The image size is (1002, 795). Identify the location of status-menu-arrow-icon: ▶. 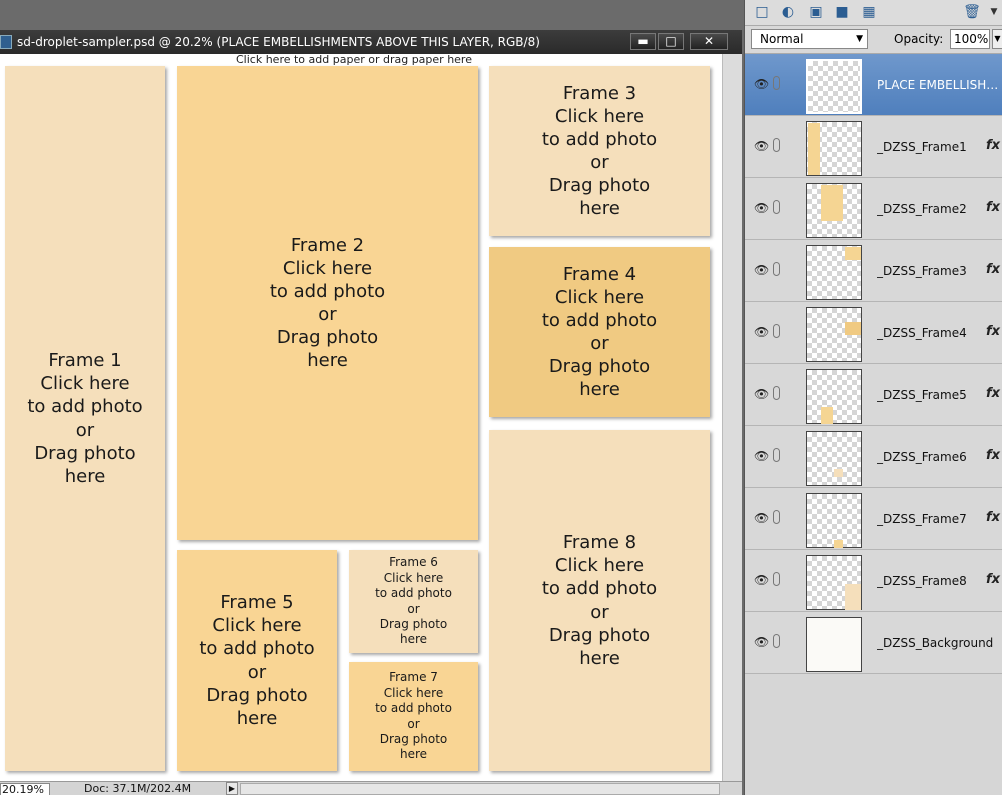
(232, 788).